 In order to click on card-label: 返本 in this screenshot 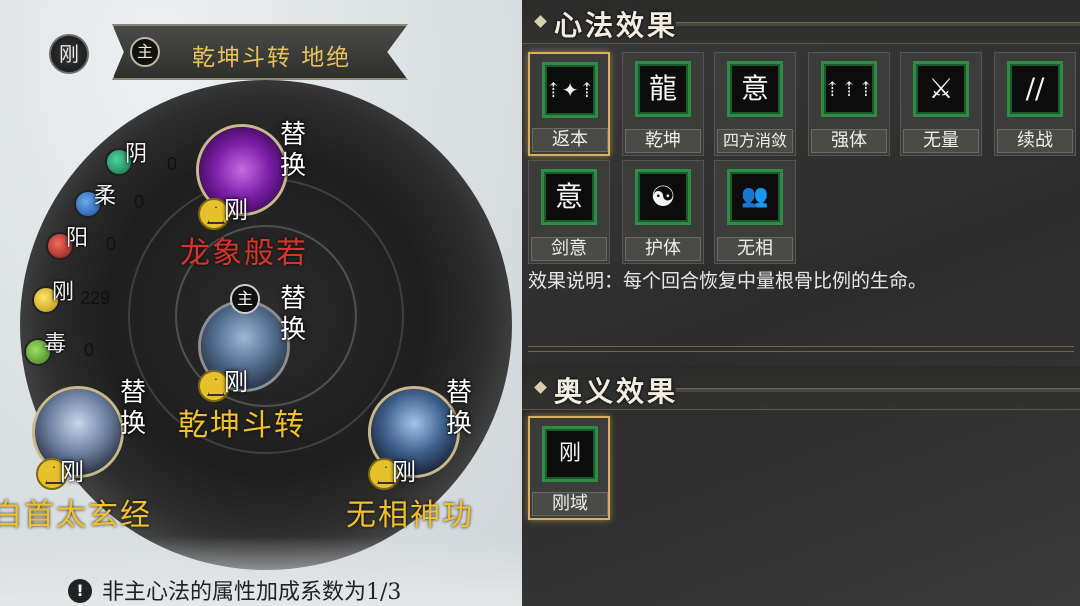, I will do `click(570, 140)`.